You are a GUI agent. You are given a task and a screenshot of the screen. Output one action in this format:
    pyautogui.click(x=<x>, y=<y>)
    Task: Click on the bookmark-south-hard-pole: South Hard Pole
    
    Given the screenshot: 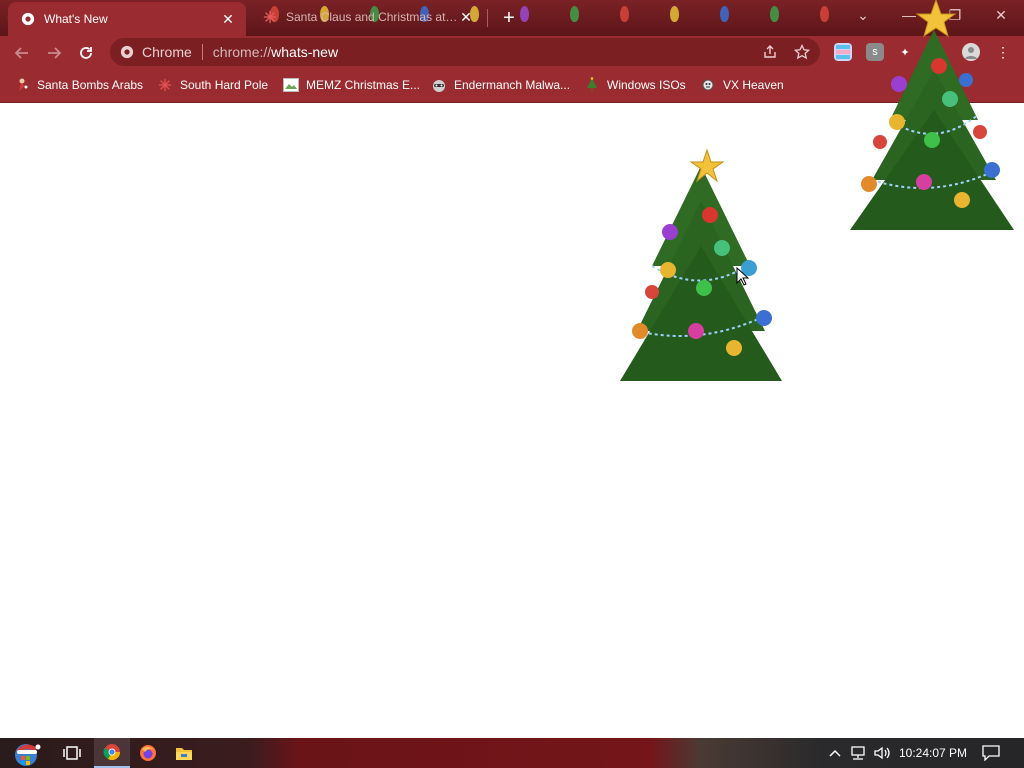 What is the action you would take?
    pyautogui.click(x=212, y=85)
    